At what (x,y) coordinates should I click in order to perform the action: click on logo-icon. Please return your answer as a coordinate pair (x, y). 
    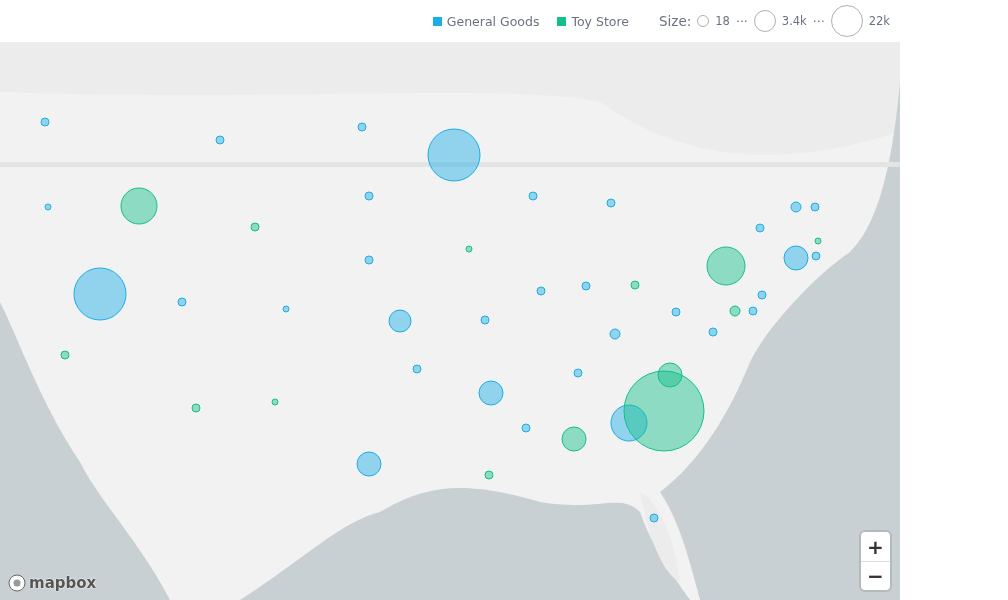
    Looking at the image, I should click on (17, 583).